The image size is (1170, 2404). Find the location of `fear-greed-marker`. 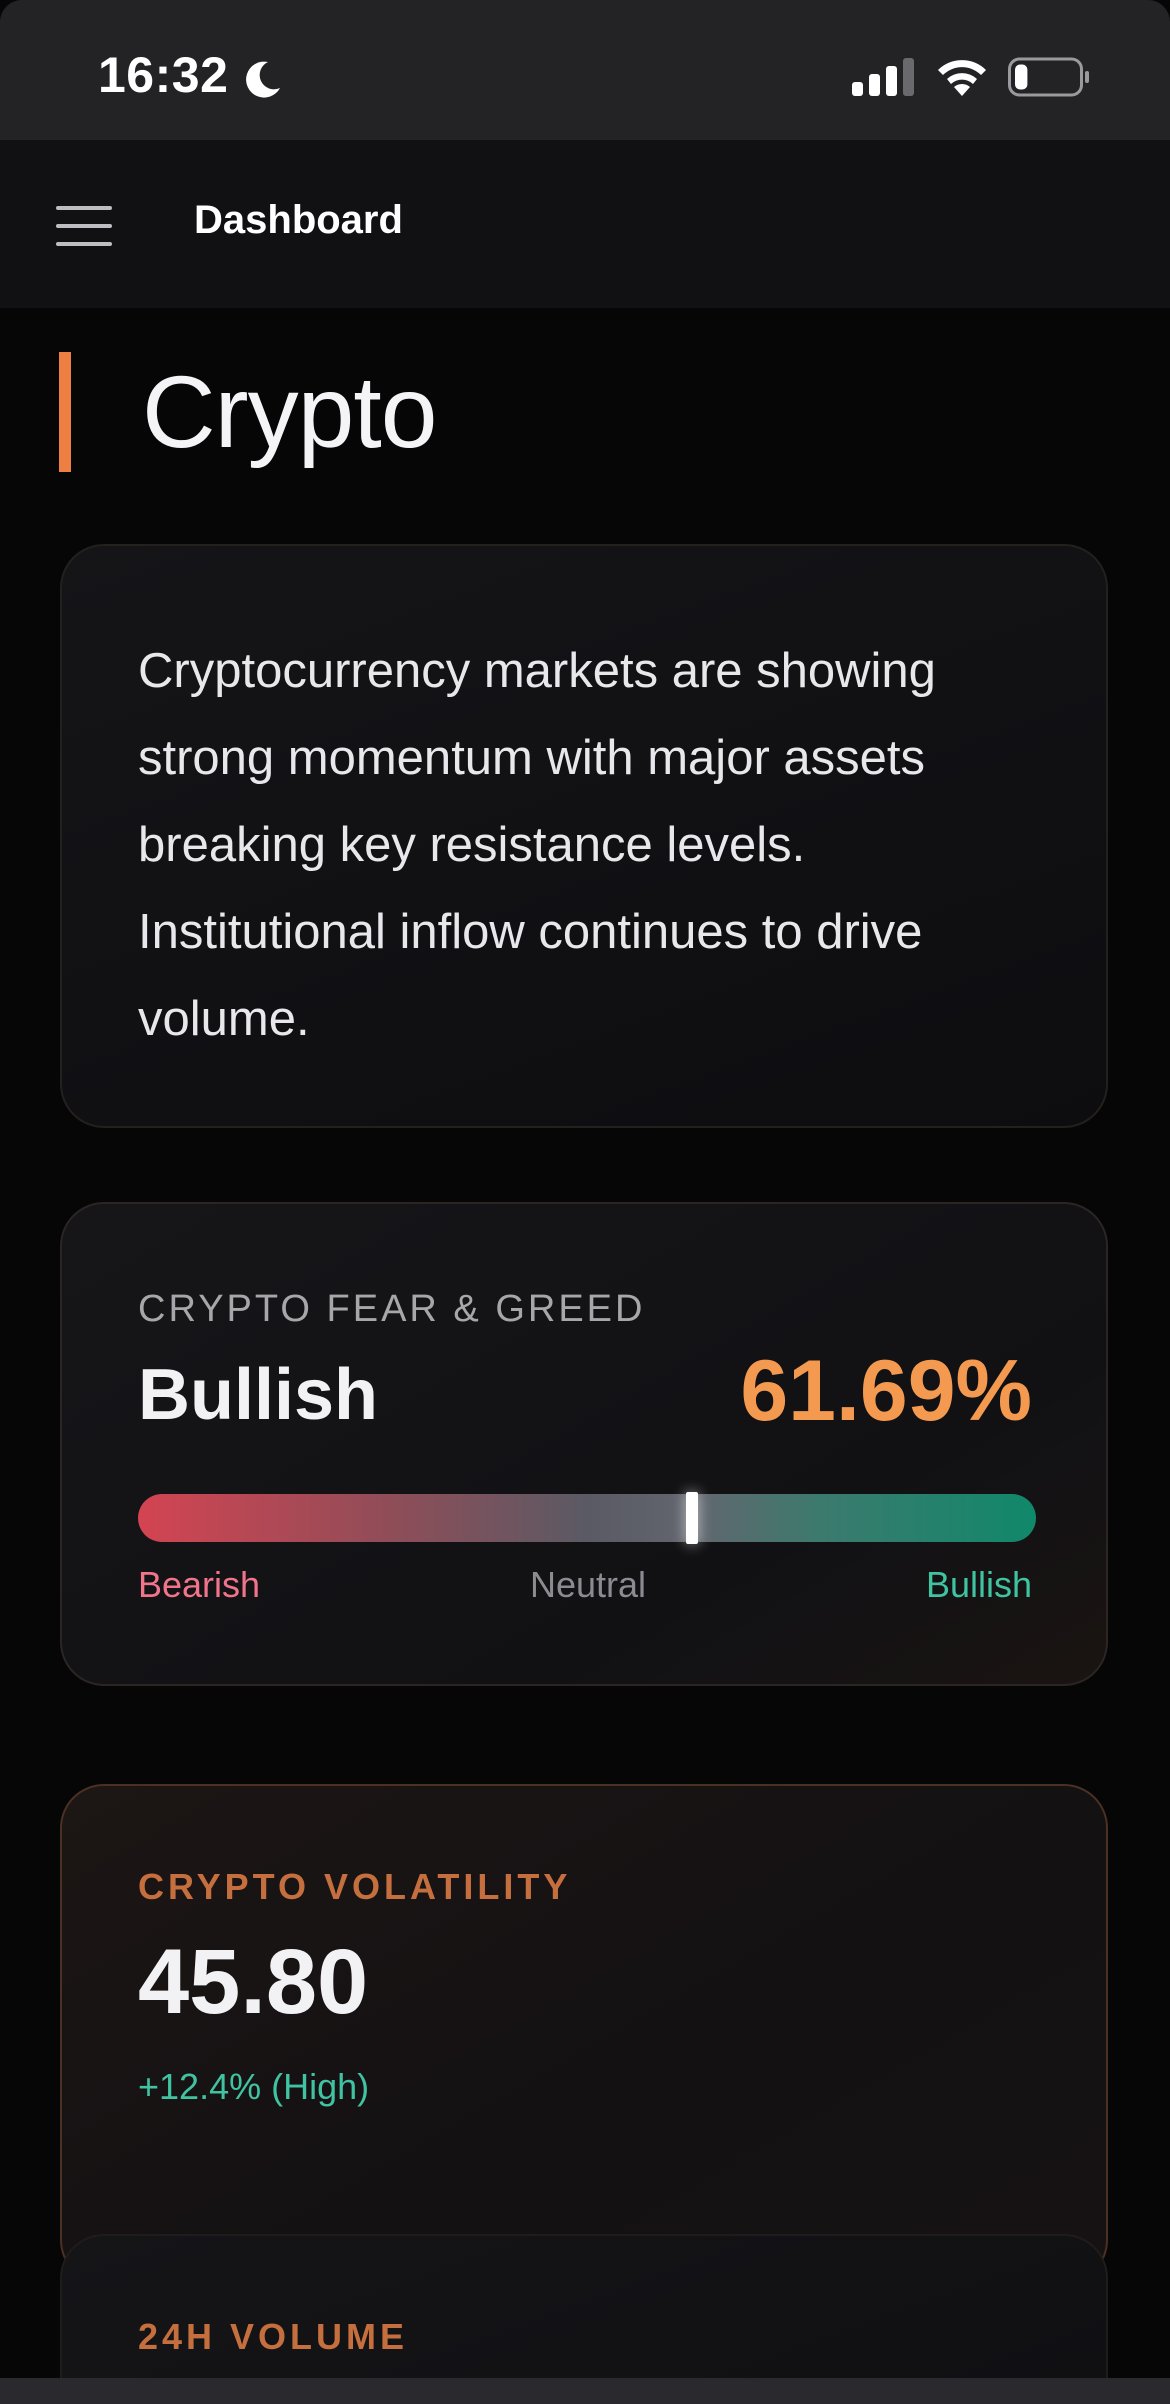

fear-greed-marker is located at coordinates (691, 1518).